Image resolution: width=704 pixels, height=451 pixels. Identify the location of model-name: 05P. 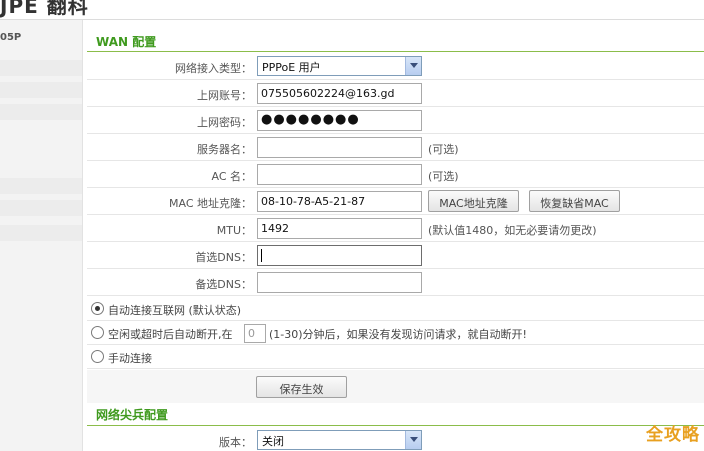
(11, 37).